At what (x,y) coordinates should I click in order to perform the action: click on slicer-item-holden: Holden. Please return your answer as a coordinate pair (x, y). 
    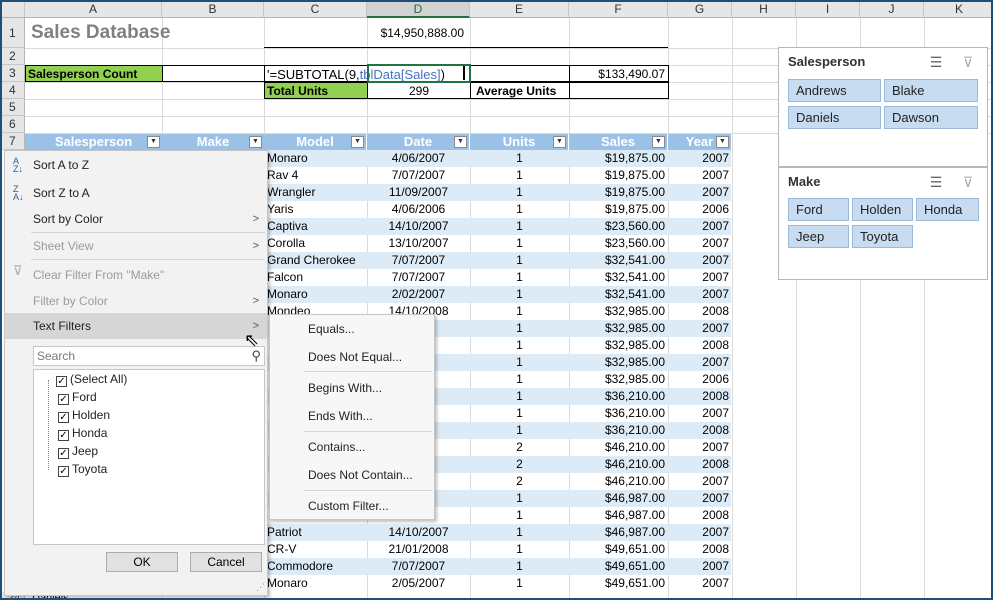
    Looking at the image, I should click on (882, 209).